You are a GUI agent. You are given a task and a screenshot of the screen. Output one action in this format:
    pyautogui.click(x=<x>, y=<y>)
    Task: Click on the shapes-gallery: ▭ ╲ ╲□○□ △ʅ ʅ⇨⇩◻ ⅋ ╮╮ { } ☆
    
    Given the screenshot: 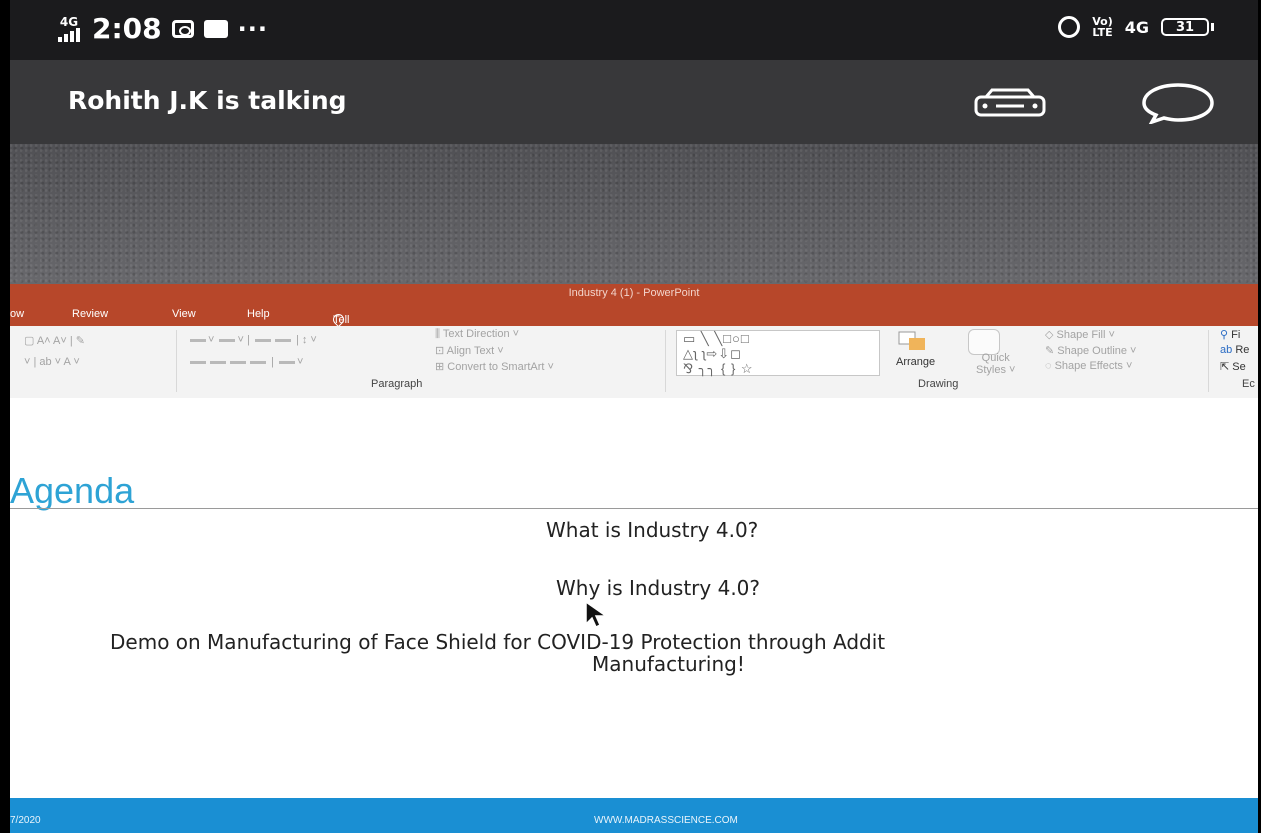 What is the action you would take?
    pyautogui.click(x=778, y=353)
    